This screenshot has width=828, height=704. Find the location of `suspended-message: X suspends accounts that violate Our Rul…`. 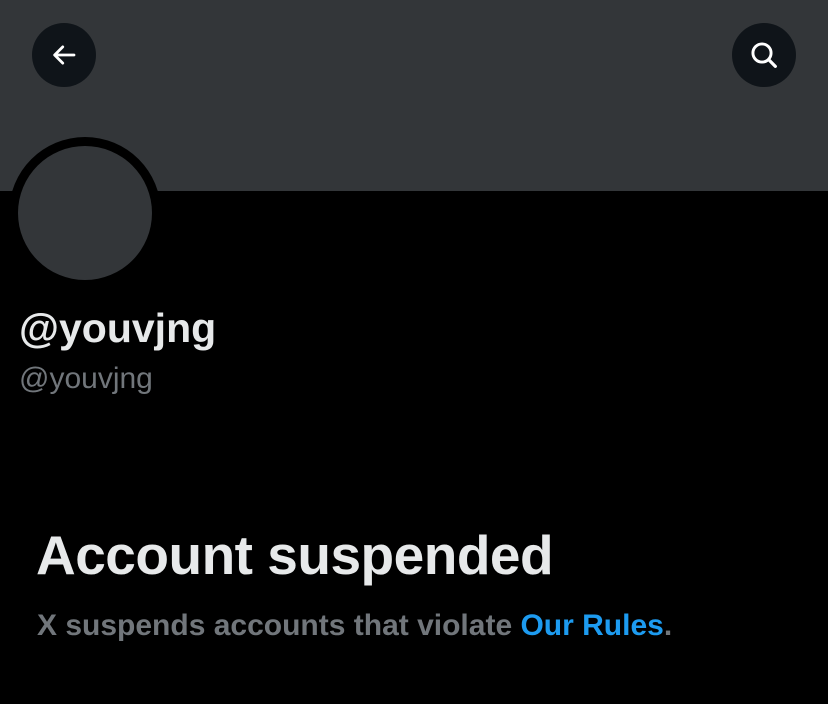

suspended-message: X suspends accounts that violate Our Rul… is located at coordinates (354, 626).